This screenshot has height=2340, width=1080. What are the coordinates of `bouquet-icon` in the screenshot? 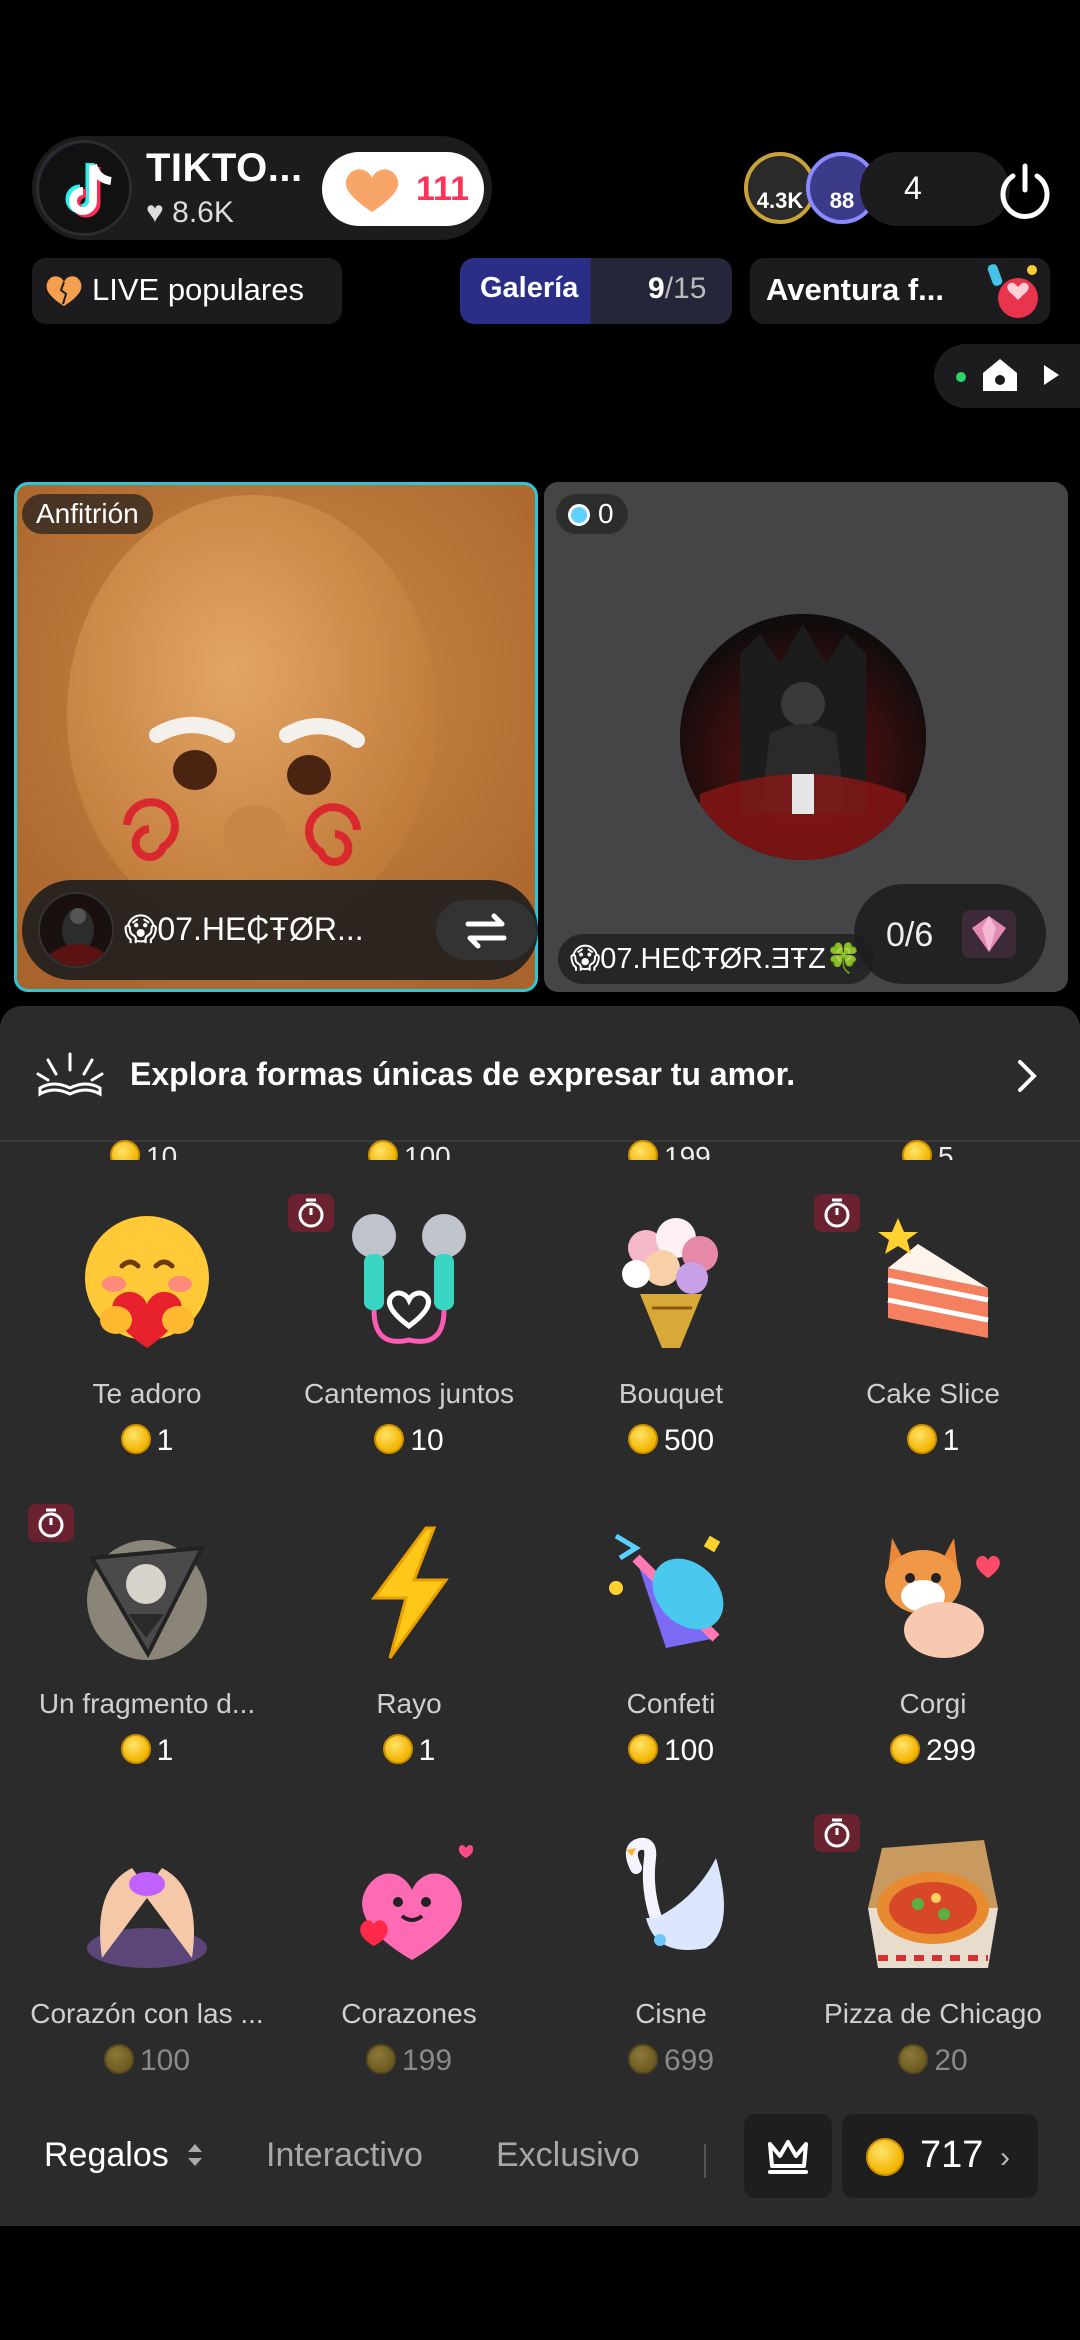 It's located at (670, 1283).